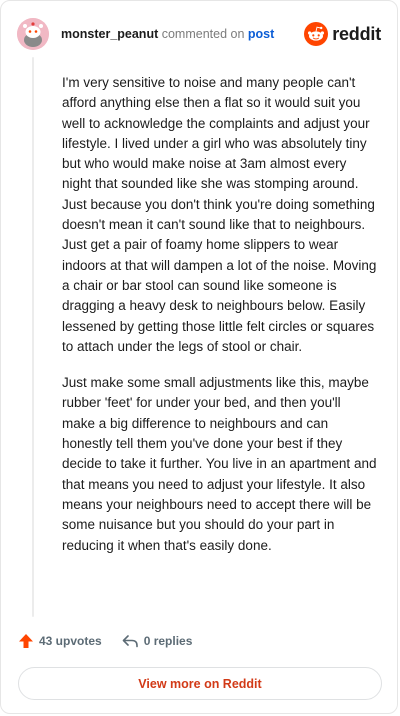 The height and width of the screenshot is (716, 400). Describe the element at coordinates (115, 641) in the screenshot. I see `comment-actions: 43 upvotes 0 replies` at that location.